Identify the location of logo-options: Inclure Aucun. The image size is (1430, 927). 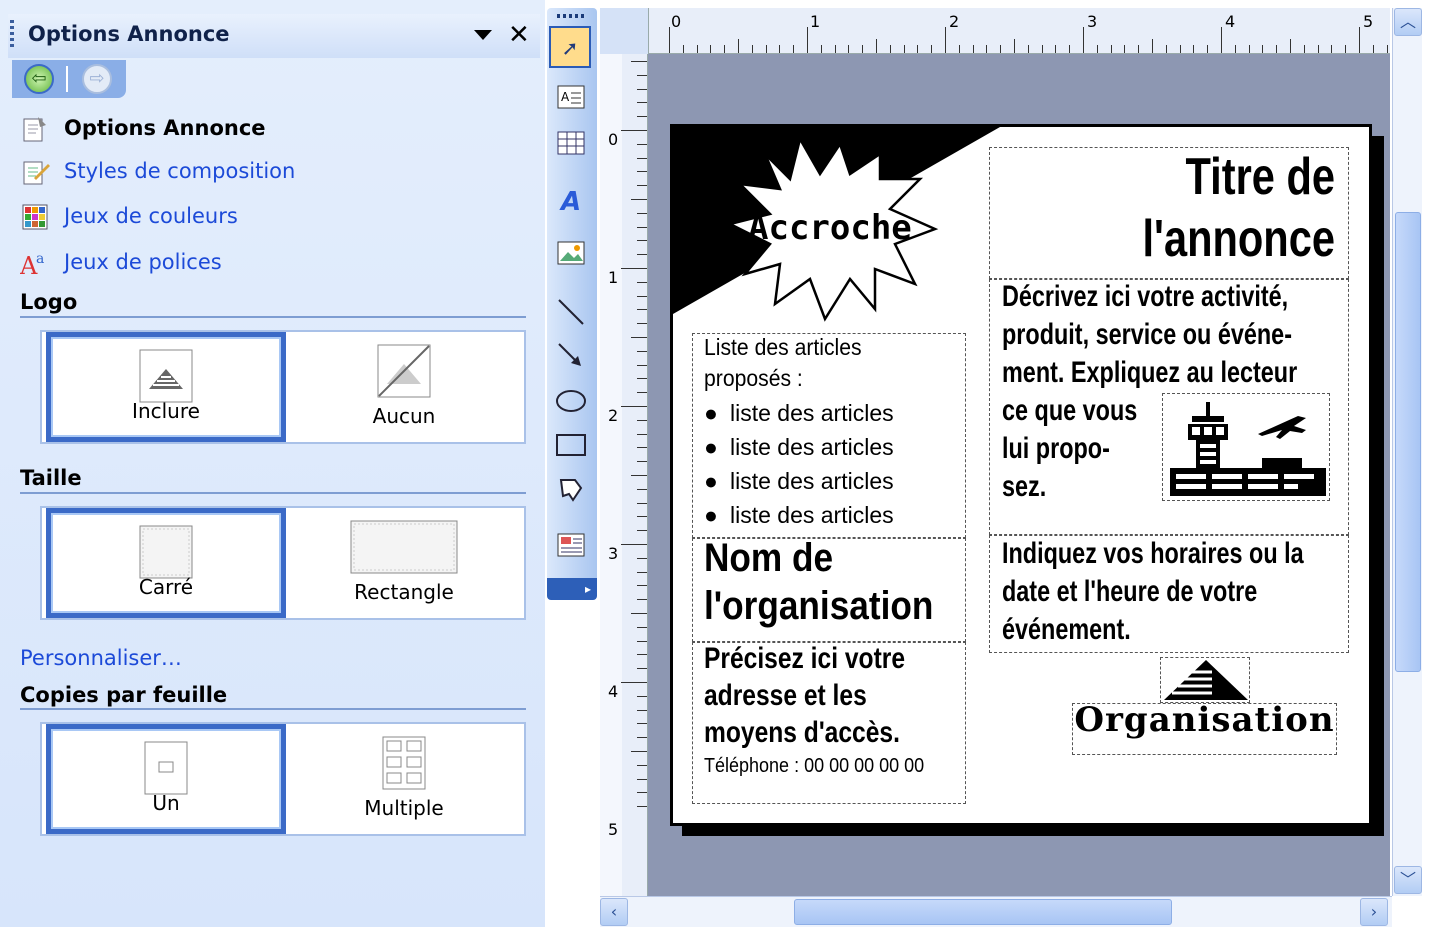
(283, 387).